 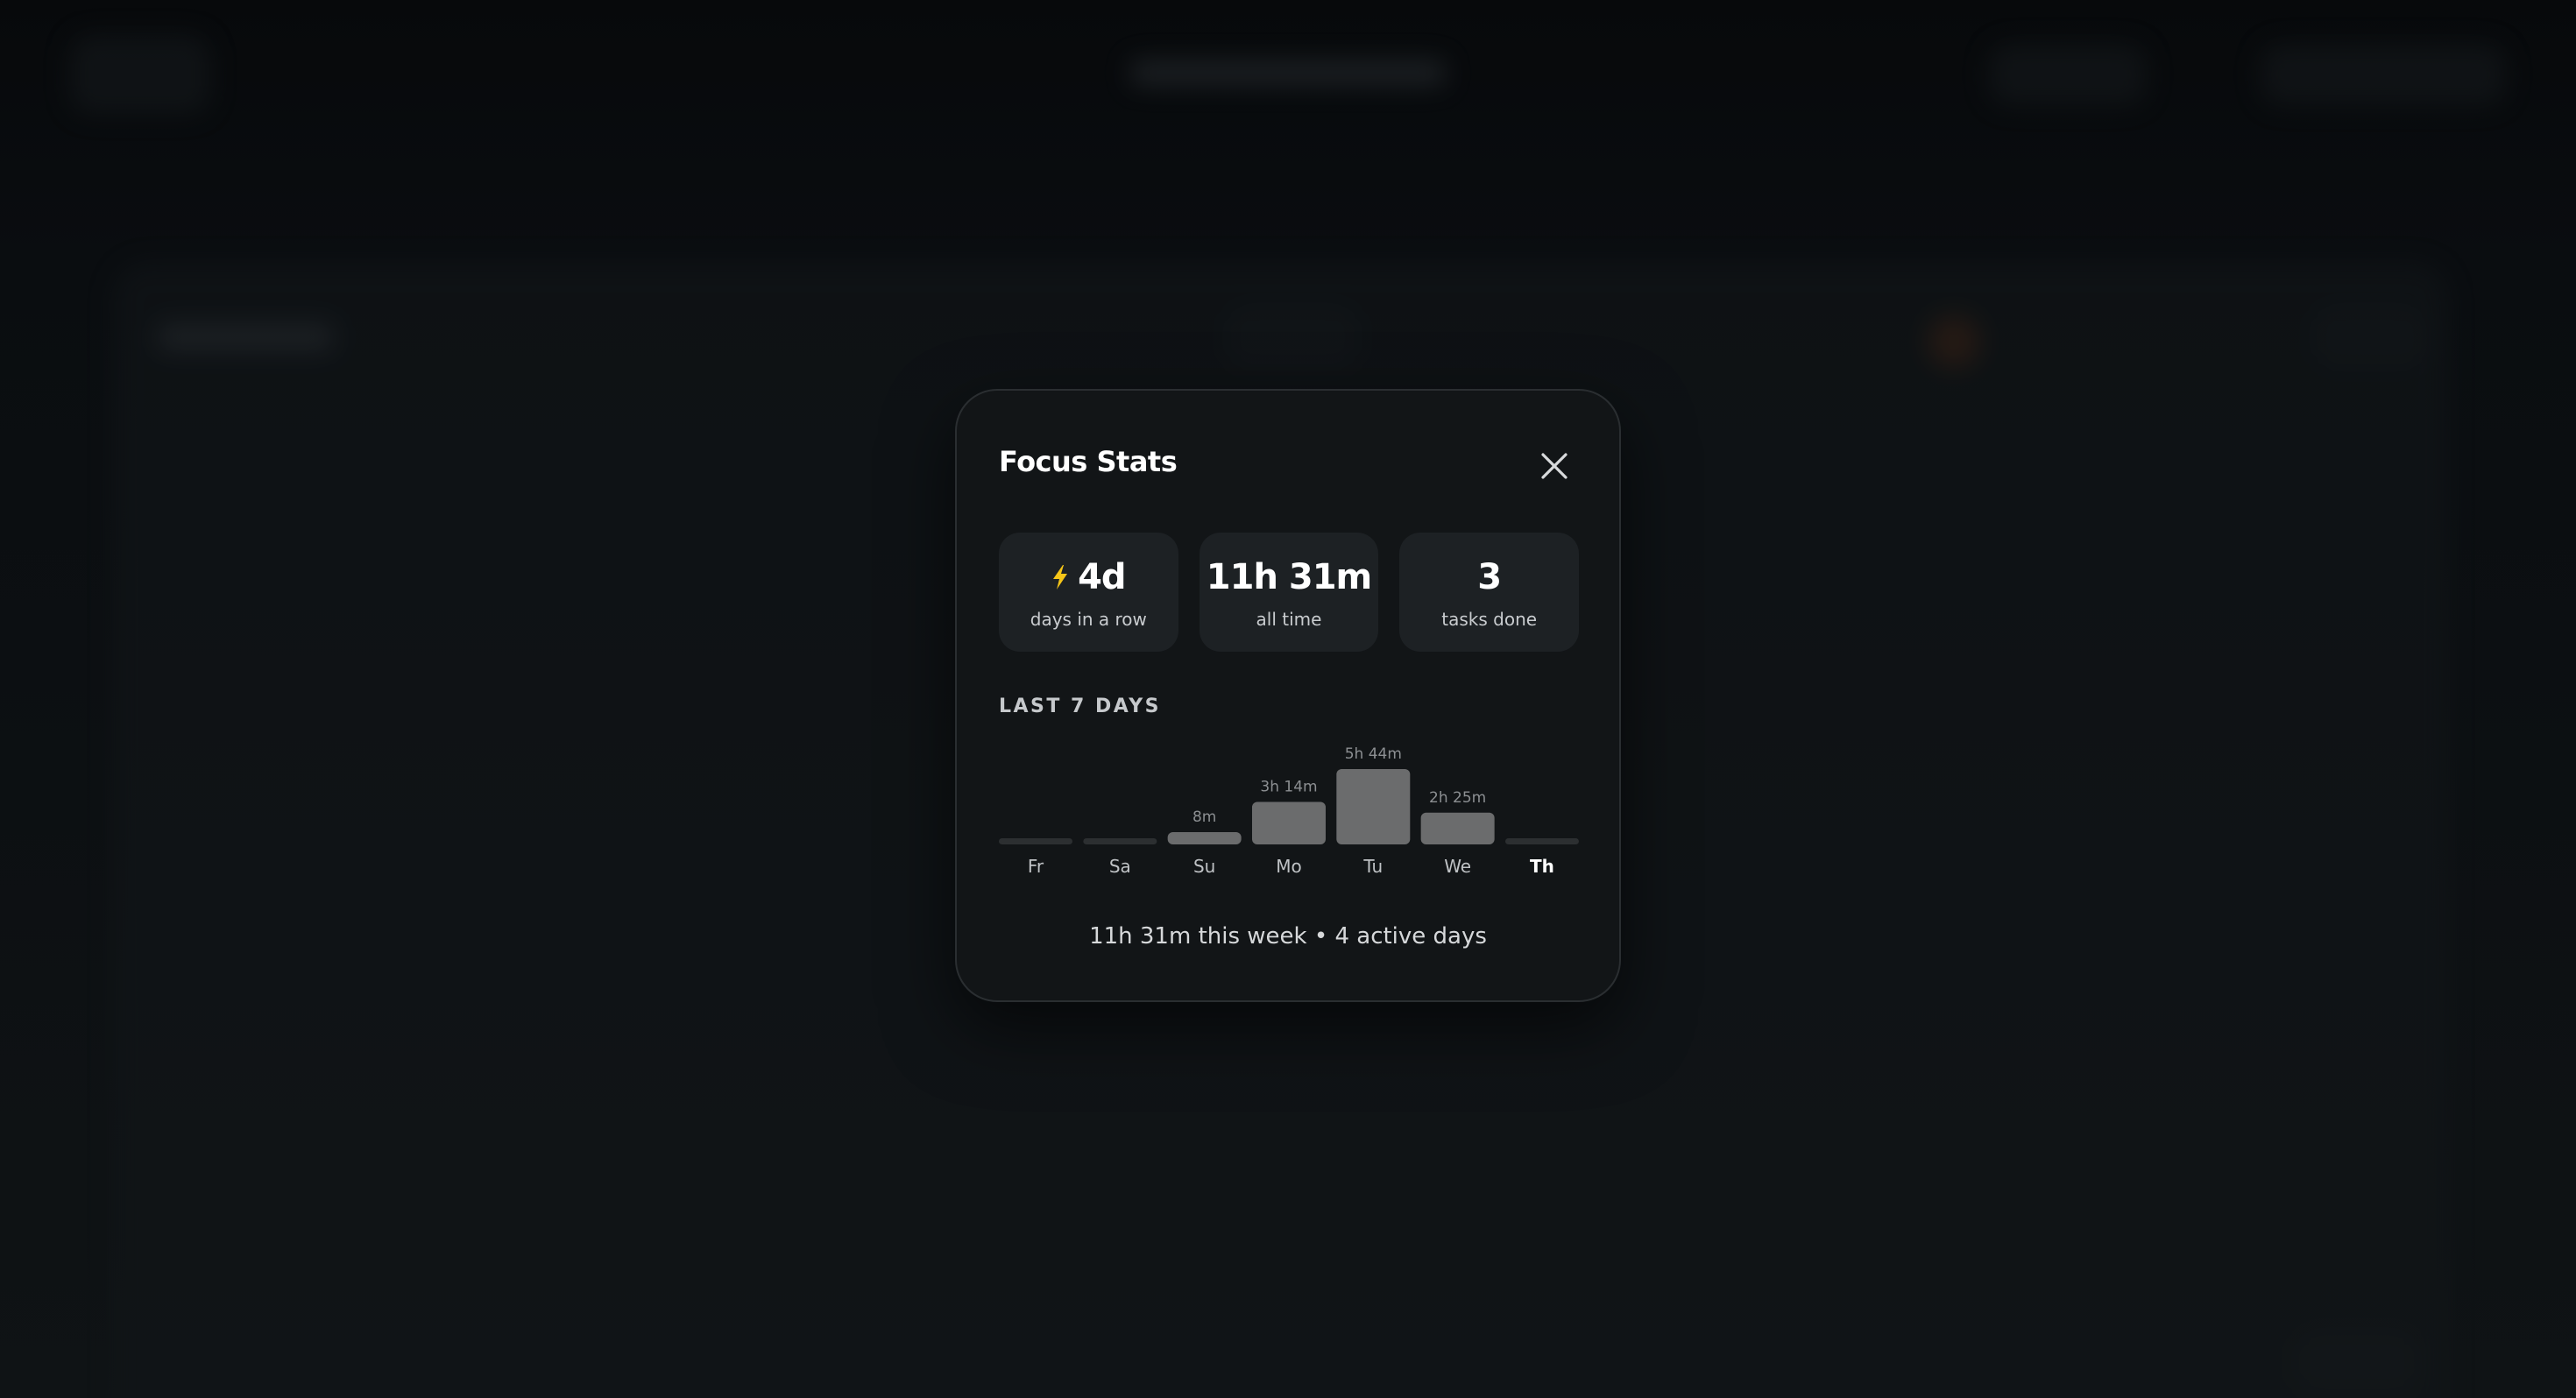 I want to click on close-button, so click(x=1554, y=466).